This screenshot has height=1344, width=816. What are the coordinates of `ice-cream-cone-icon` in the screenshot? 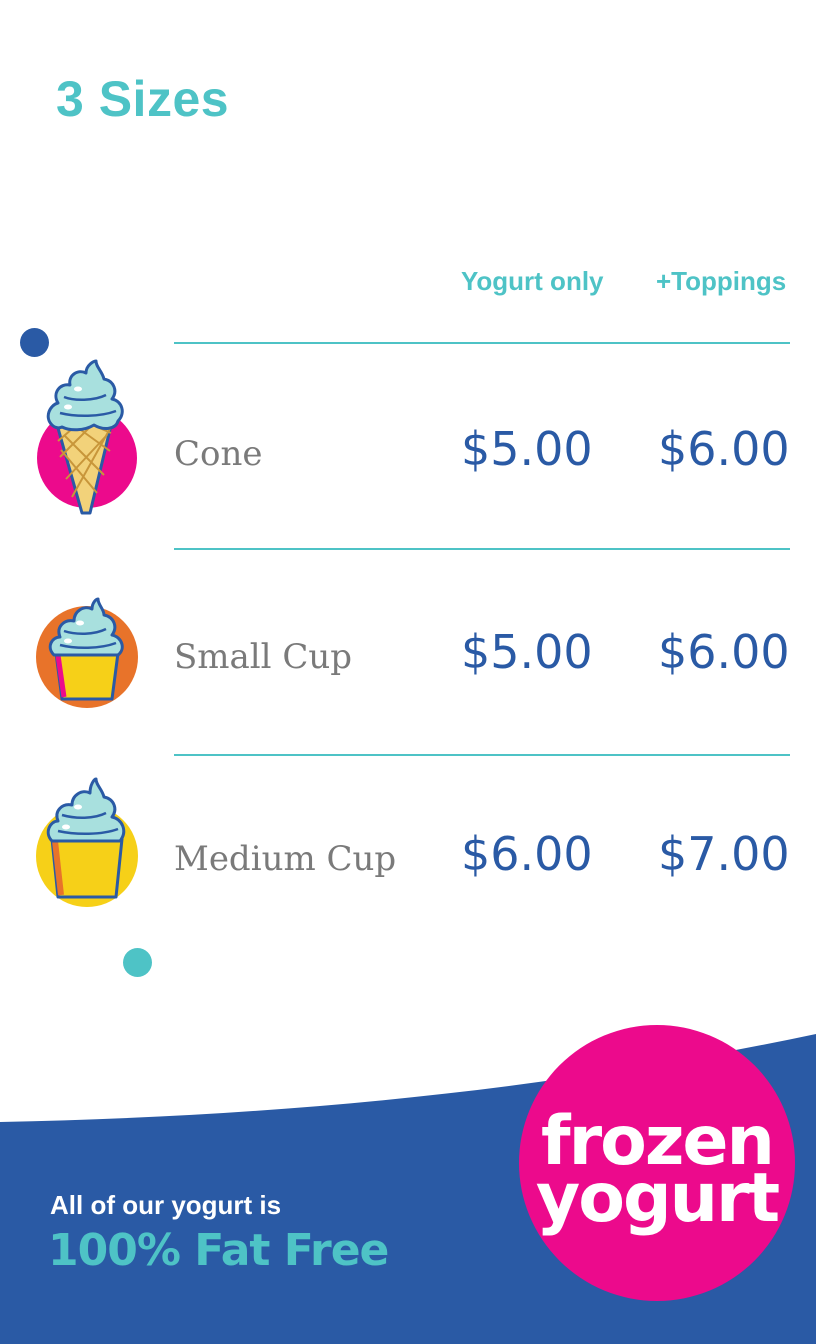 It's located at (89, 437).